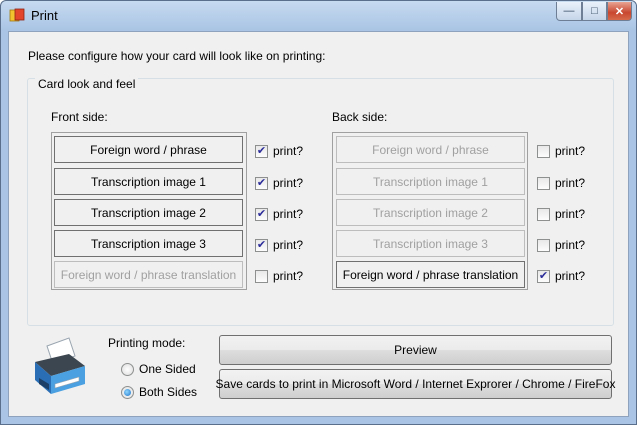 The image size is (637, 425). What do you see at coordinates (147, 343) in the screenshot?
I see `printing-mode-label: Printing mode:` at bounding box center [147, 343].